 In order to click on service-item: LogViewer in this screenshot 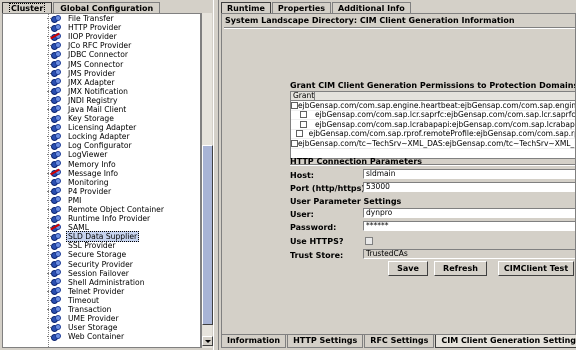, I will do `click(106, 154)`.